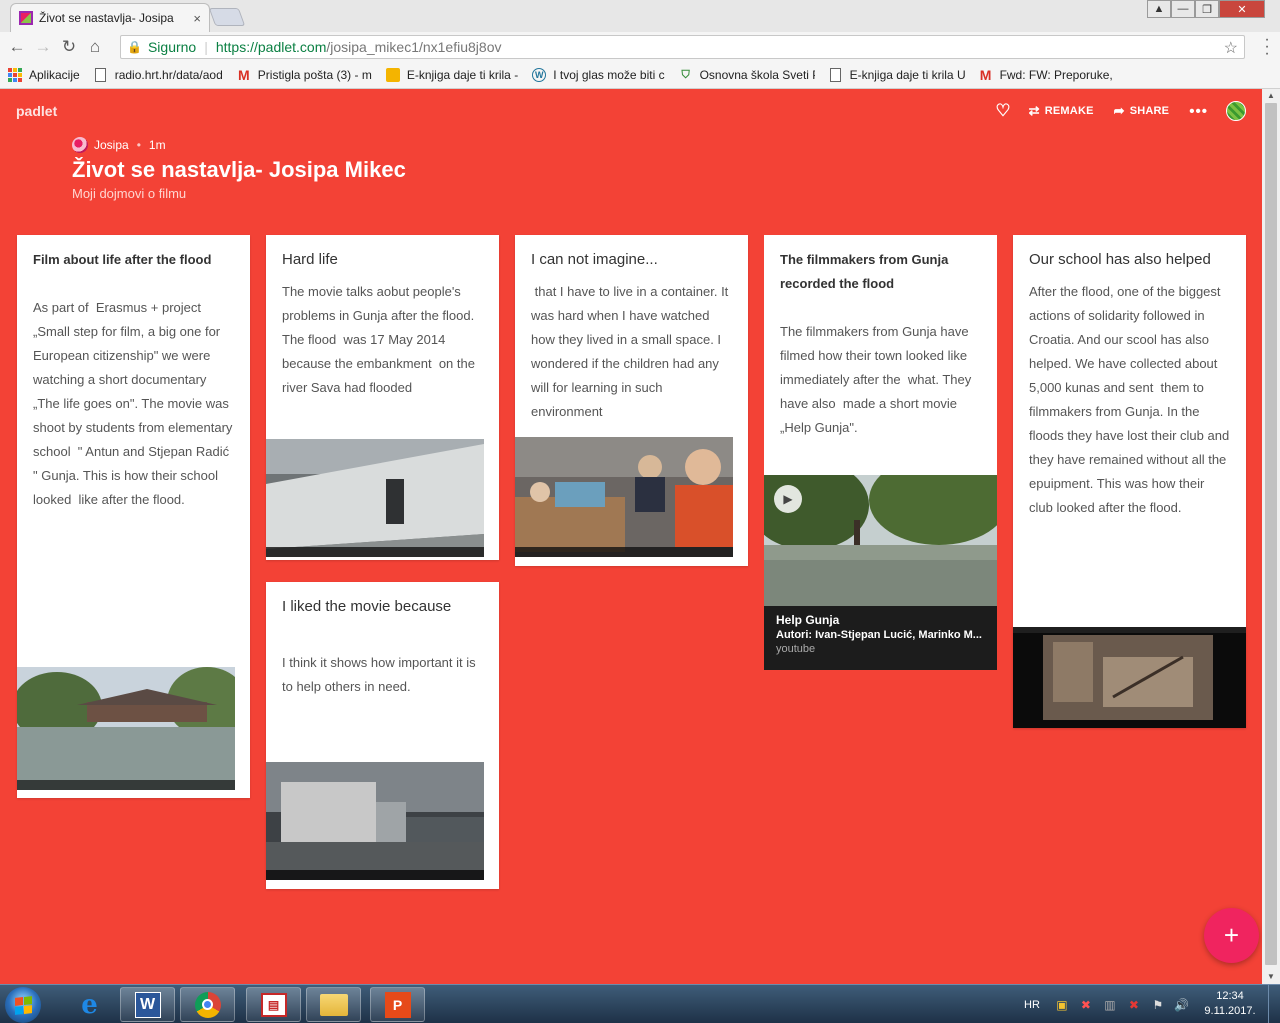  I want to click on board-author: Josipa • 1m, so click(119, 145).